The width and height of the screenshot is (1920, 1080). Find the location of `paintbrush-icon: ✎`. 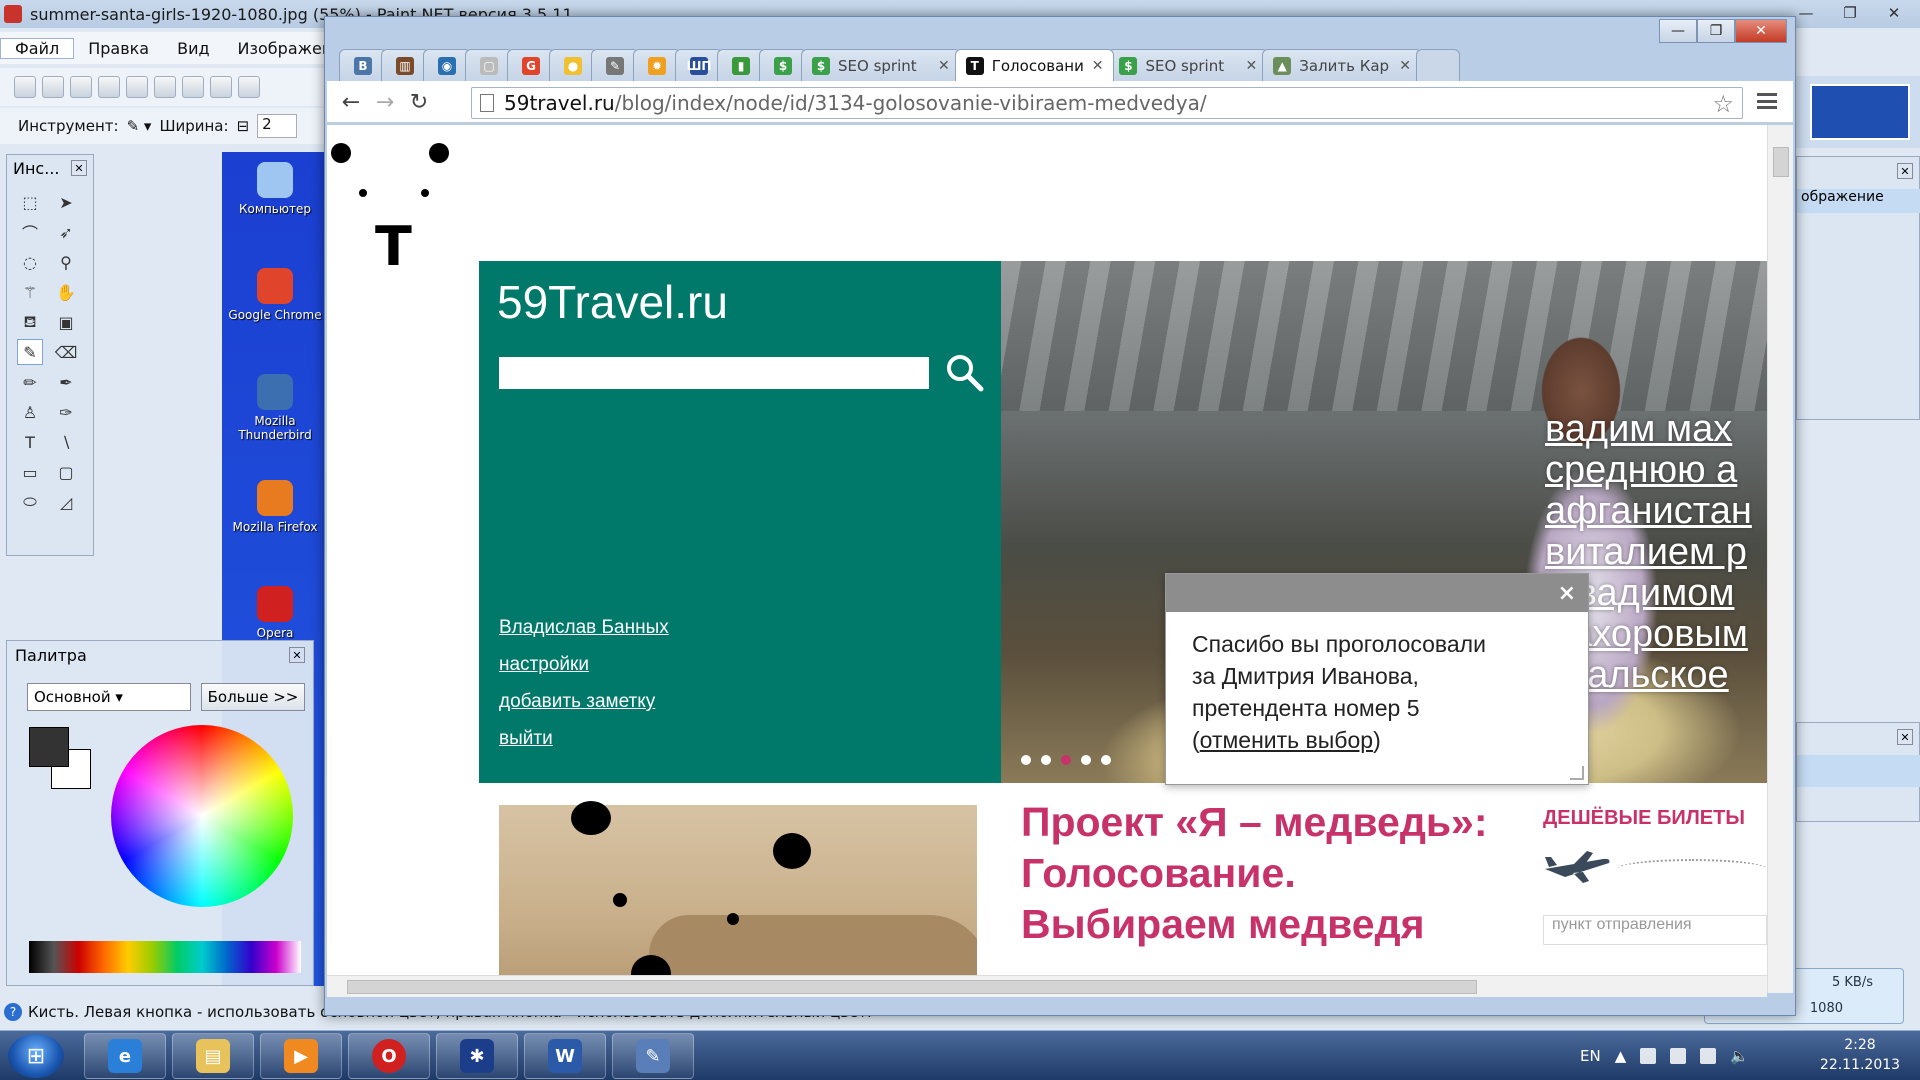

paintbrush-icon: ✎ is located at coordinates (30, 352).